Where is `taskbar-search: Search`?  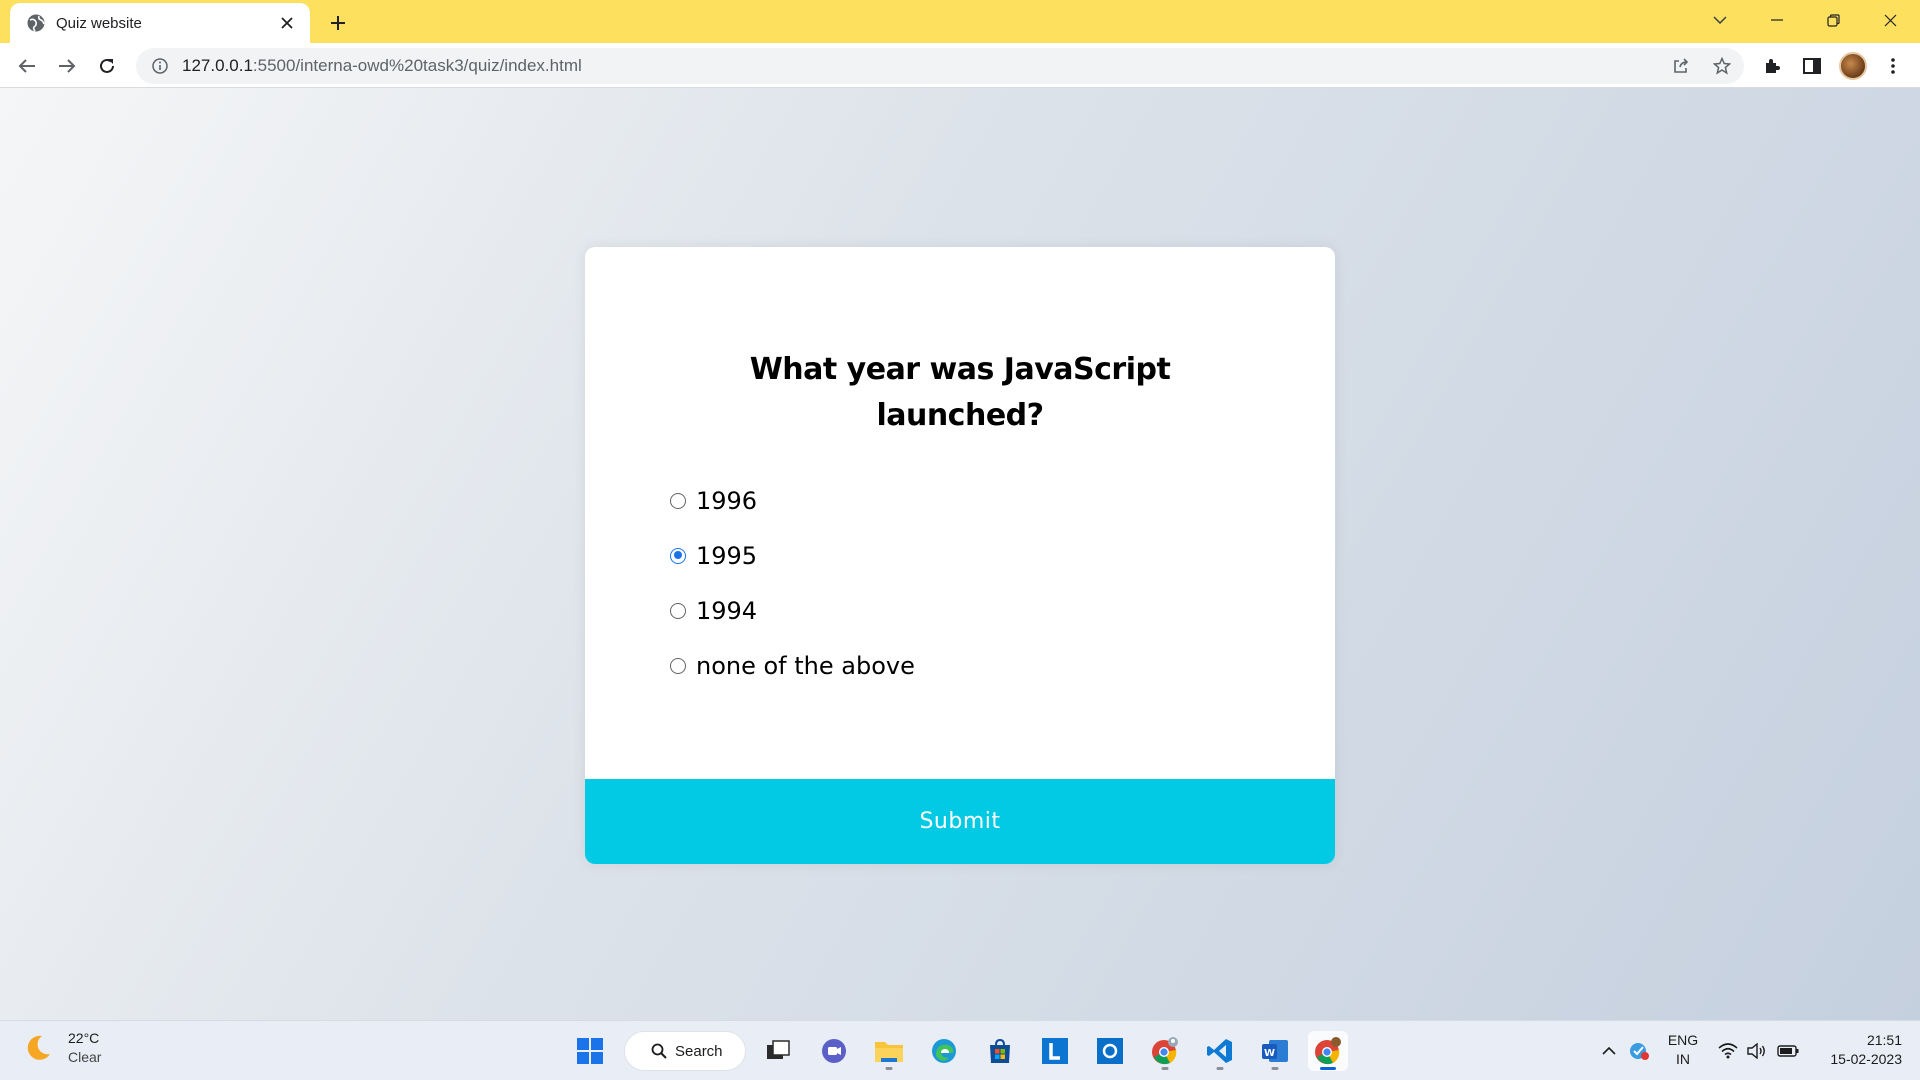
taskbar-search: Search is located at coordinates (685, 1051).